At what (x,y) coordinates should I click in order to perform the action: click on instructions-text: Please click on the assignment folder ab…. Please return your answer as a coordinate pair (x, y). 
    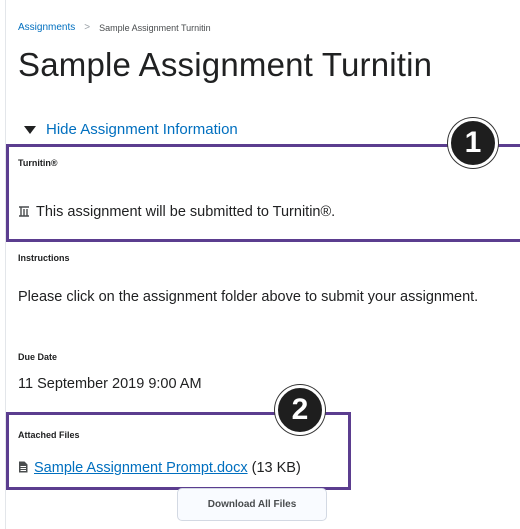
    Looking at the image, I should click on (248, 297).